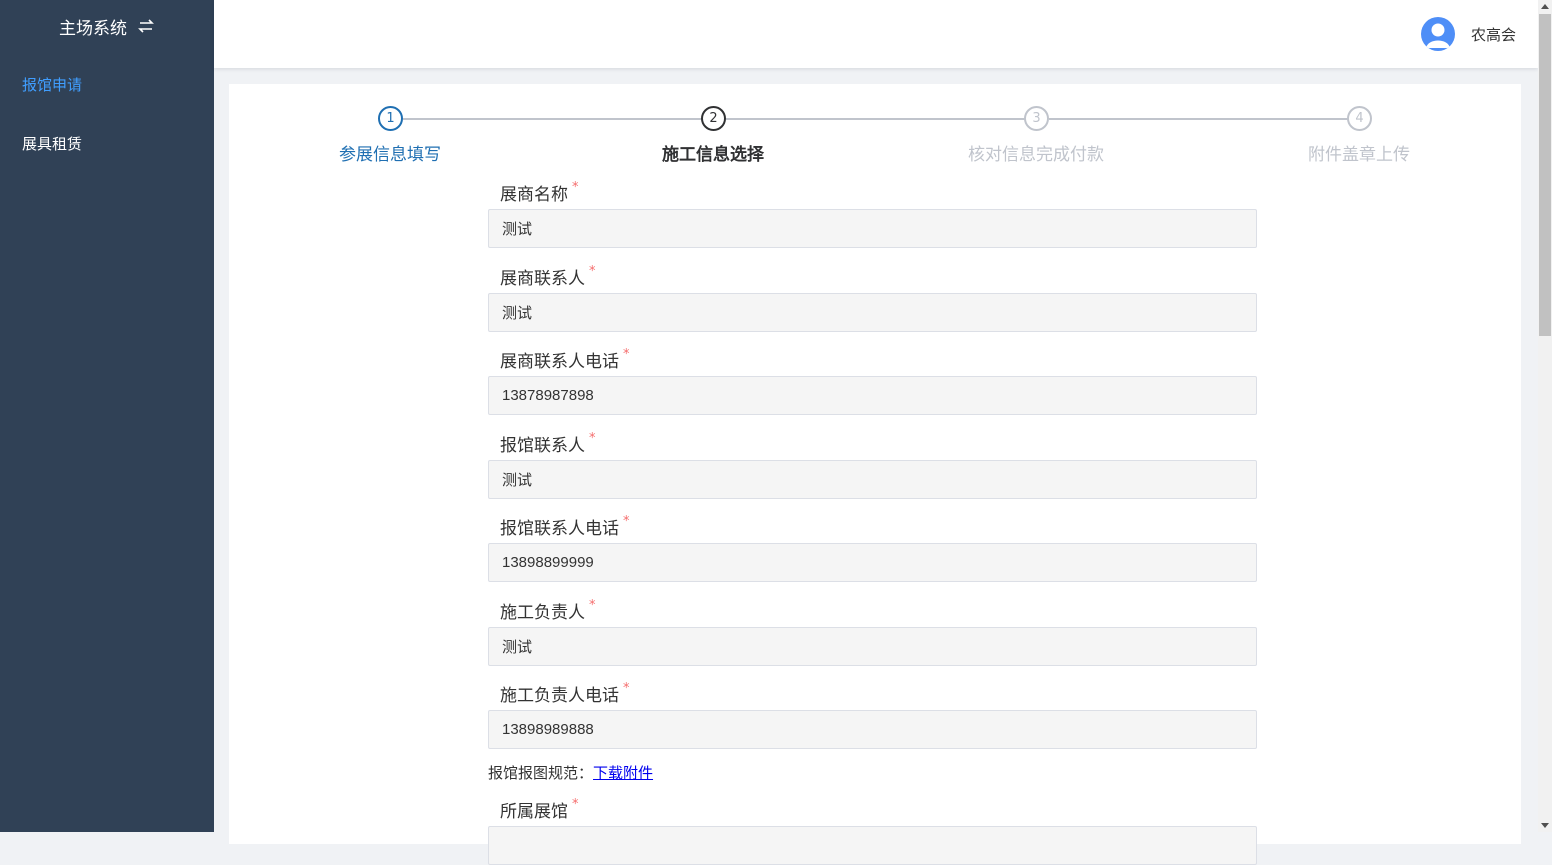  Describe the element at coordinates (1545, 175) in the screenshot. I see `scroll-thumb` at that location.